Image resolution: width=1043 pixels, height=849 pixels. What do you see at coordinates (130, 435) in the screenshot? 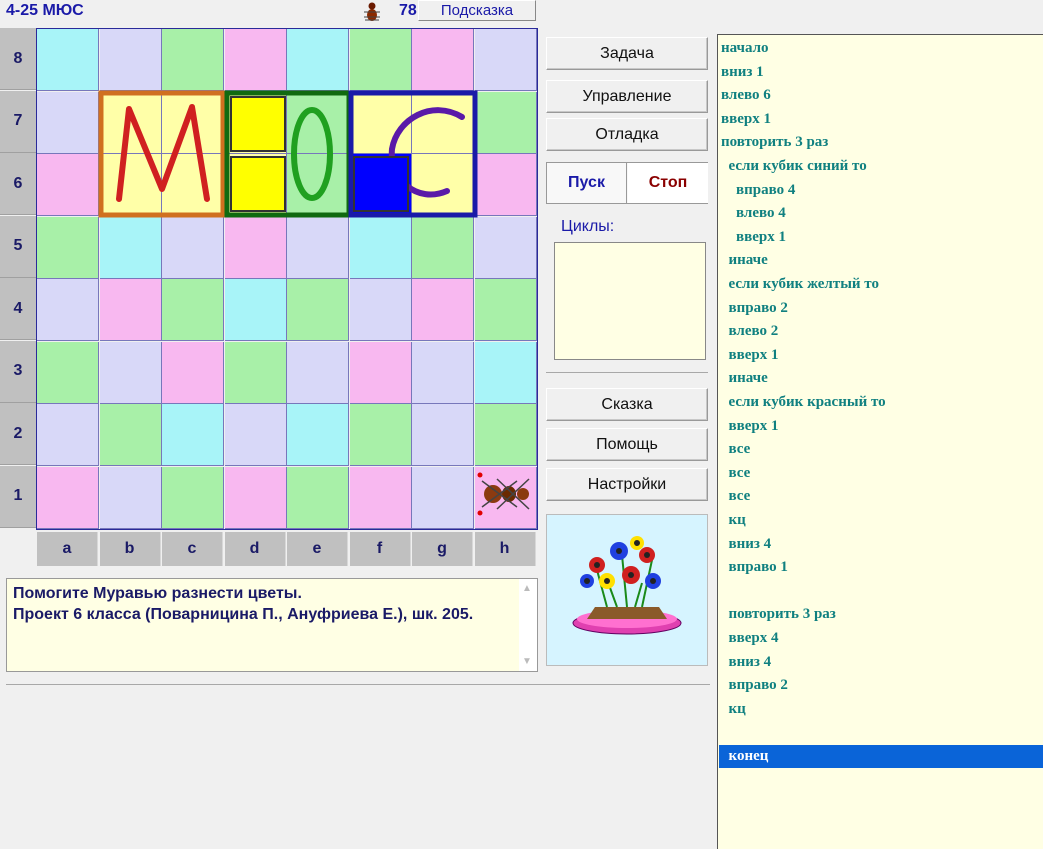
I see `board-cell-b2` at bounding box center [130, 435].